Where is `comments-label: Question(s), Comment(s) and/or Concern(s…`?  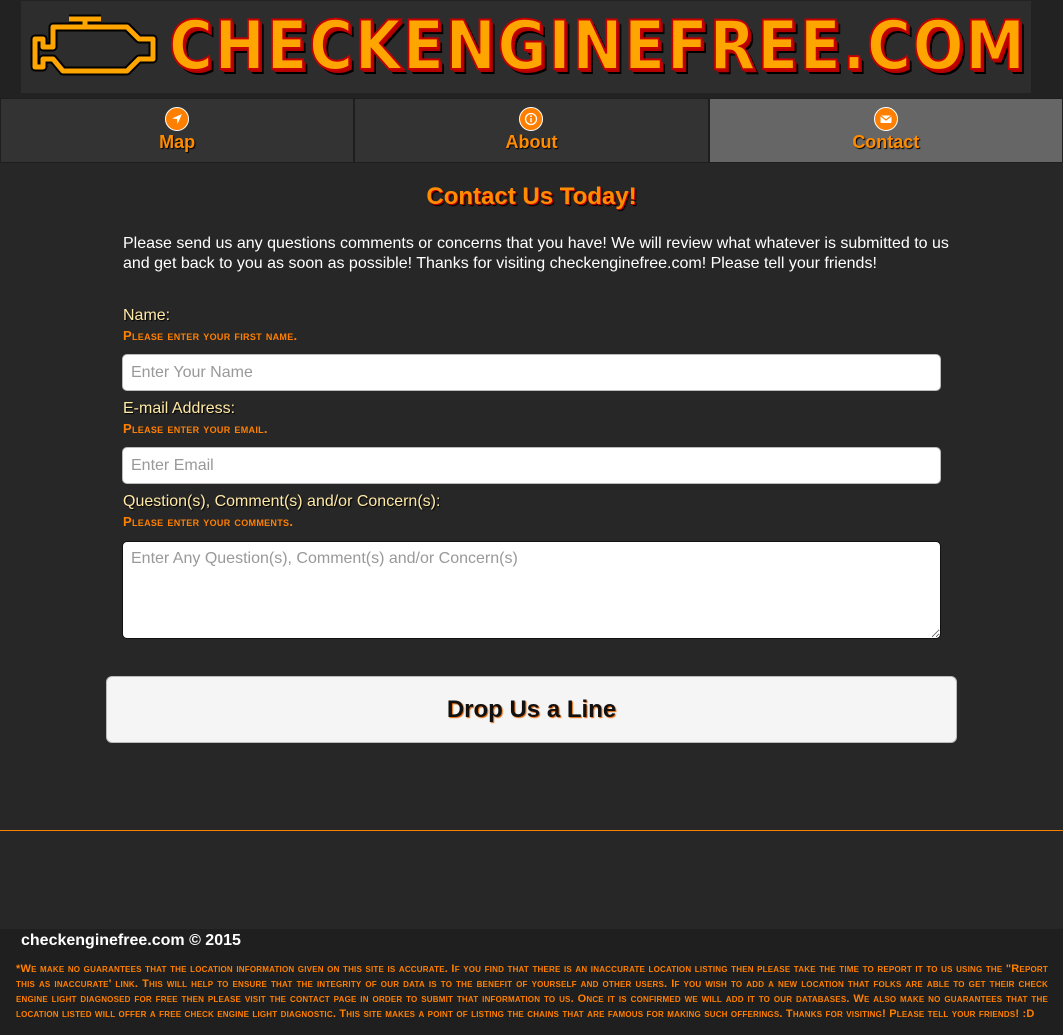
comments-label: Question(s), Comment(s) and/or Concern(s… is located at coordinates (282, 501).